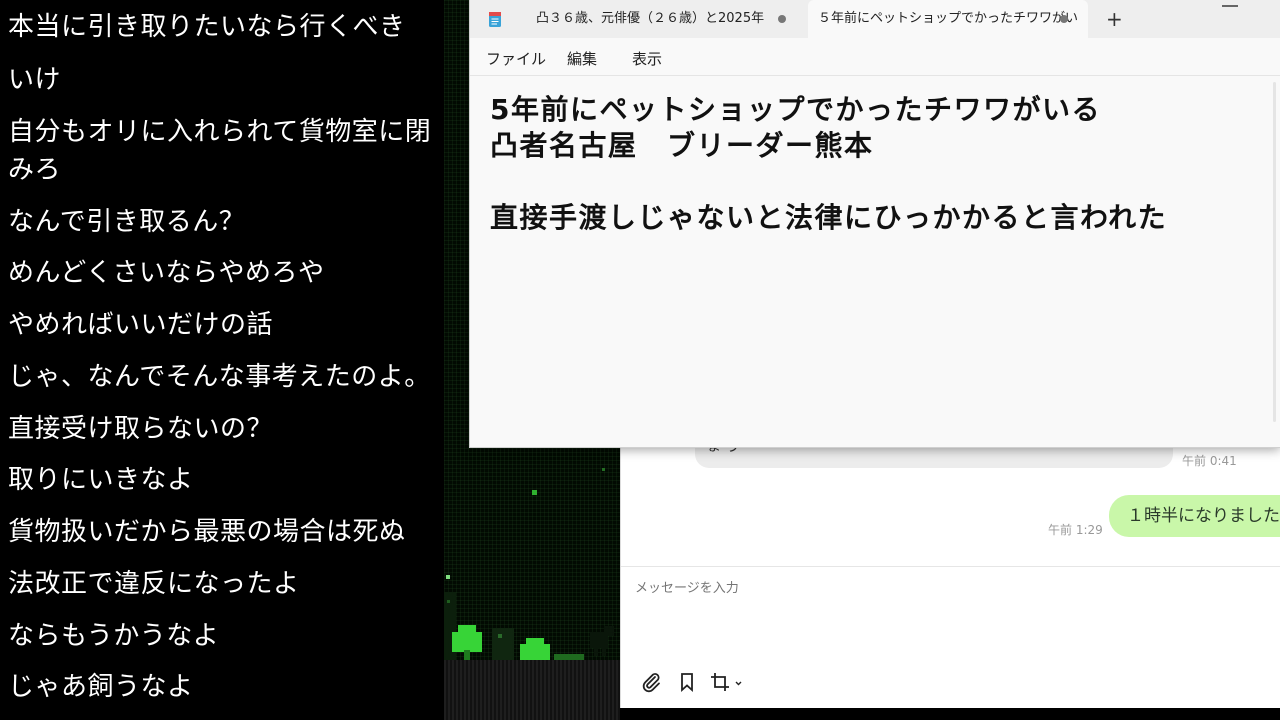 The width and height of the screenshot is (1280, 720). I want to click on vertical-scrollbar, so click(1274, 252).